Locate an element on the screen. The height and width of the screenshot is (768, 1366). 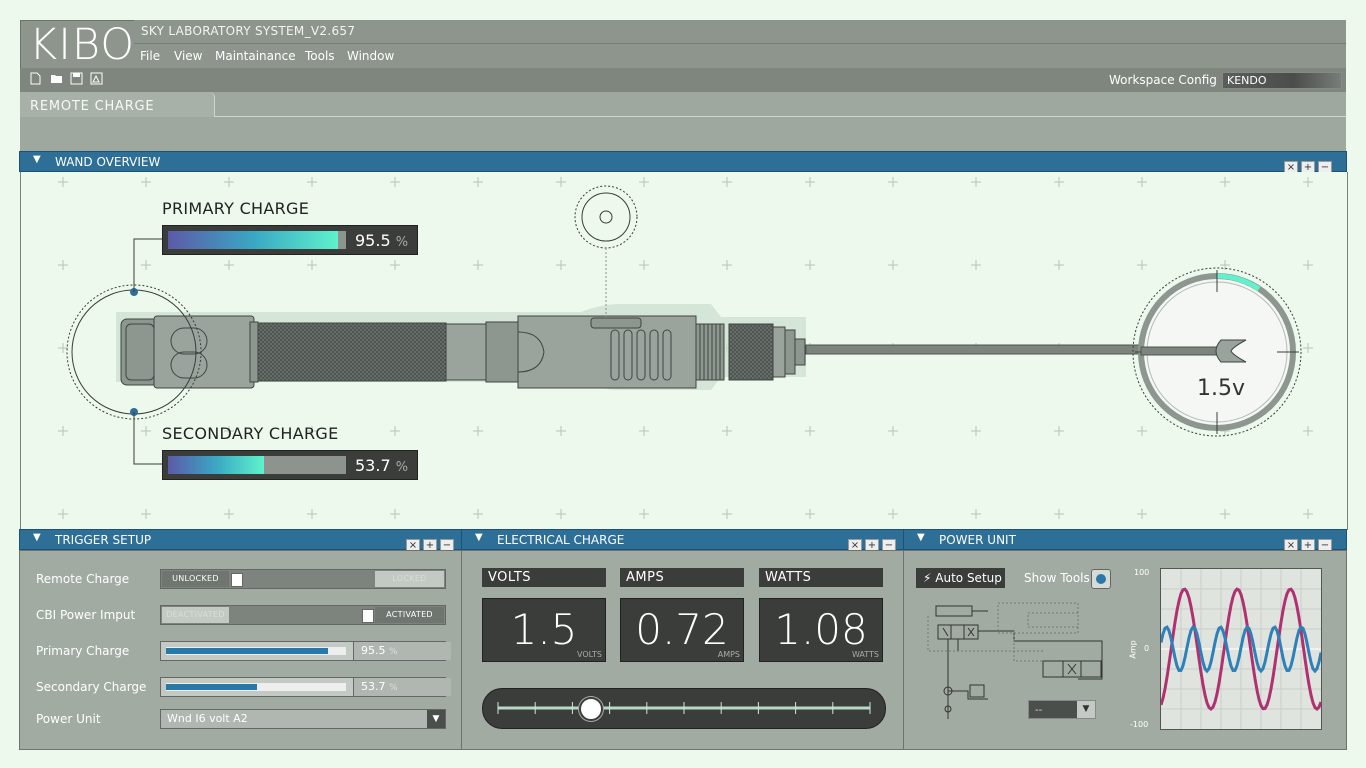
volts-value: 1.5 is located at coordinates (544, 629).